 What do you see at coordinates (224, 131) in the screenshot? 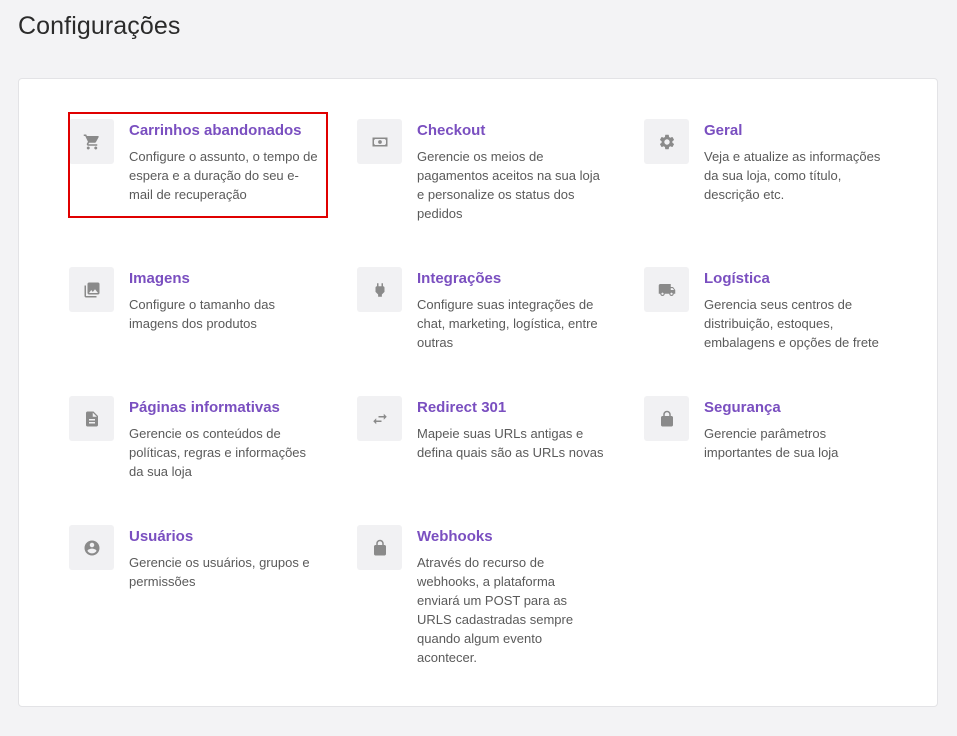
I see `item-title: Carrinhos abandonados` at bounding box center [224, 131].